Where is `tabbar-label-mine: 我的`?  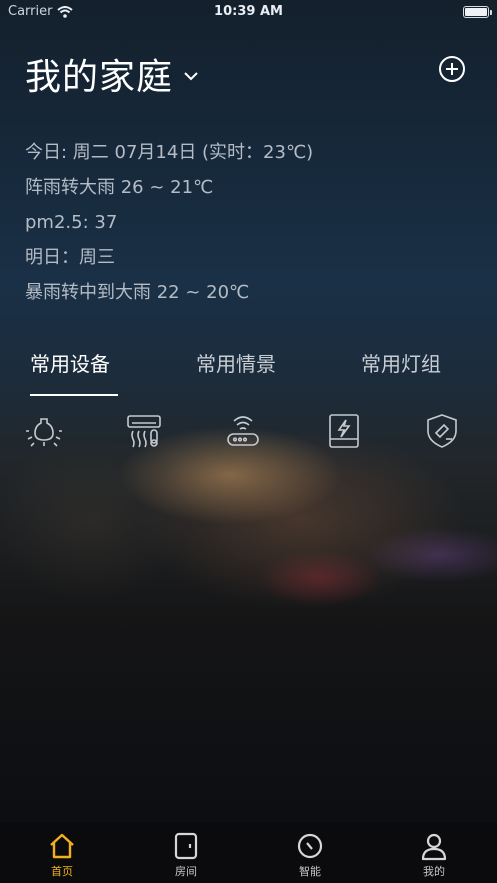
tabbar-label-mine: 我的 is located at coordinates (434, 871).